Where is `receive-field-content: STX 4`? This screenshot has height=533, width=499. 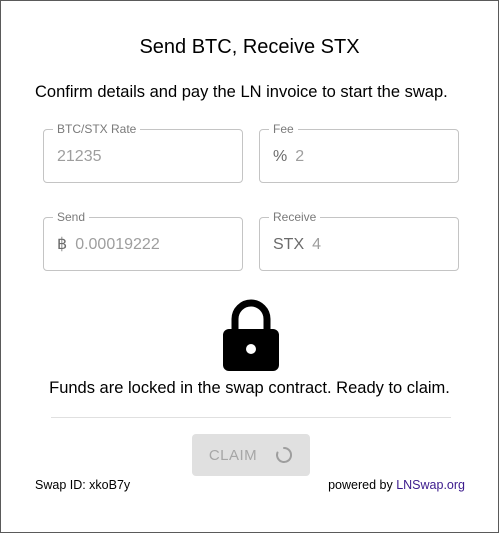
receive-field-content: STX 4 is located at coordinates (297, 245).